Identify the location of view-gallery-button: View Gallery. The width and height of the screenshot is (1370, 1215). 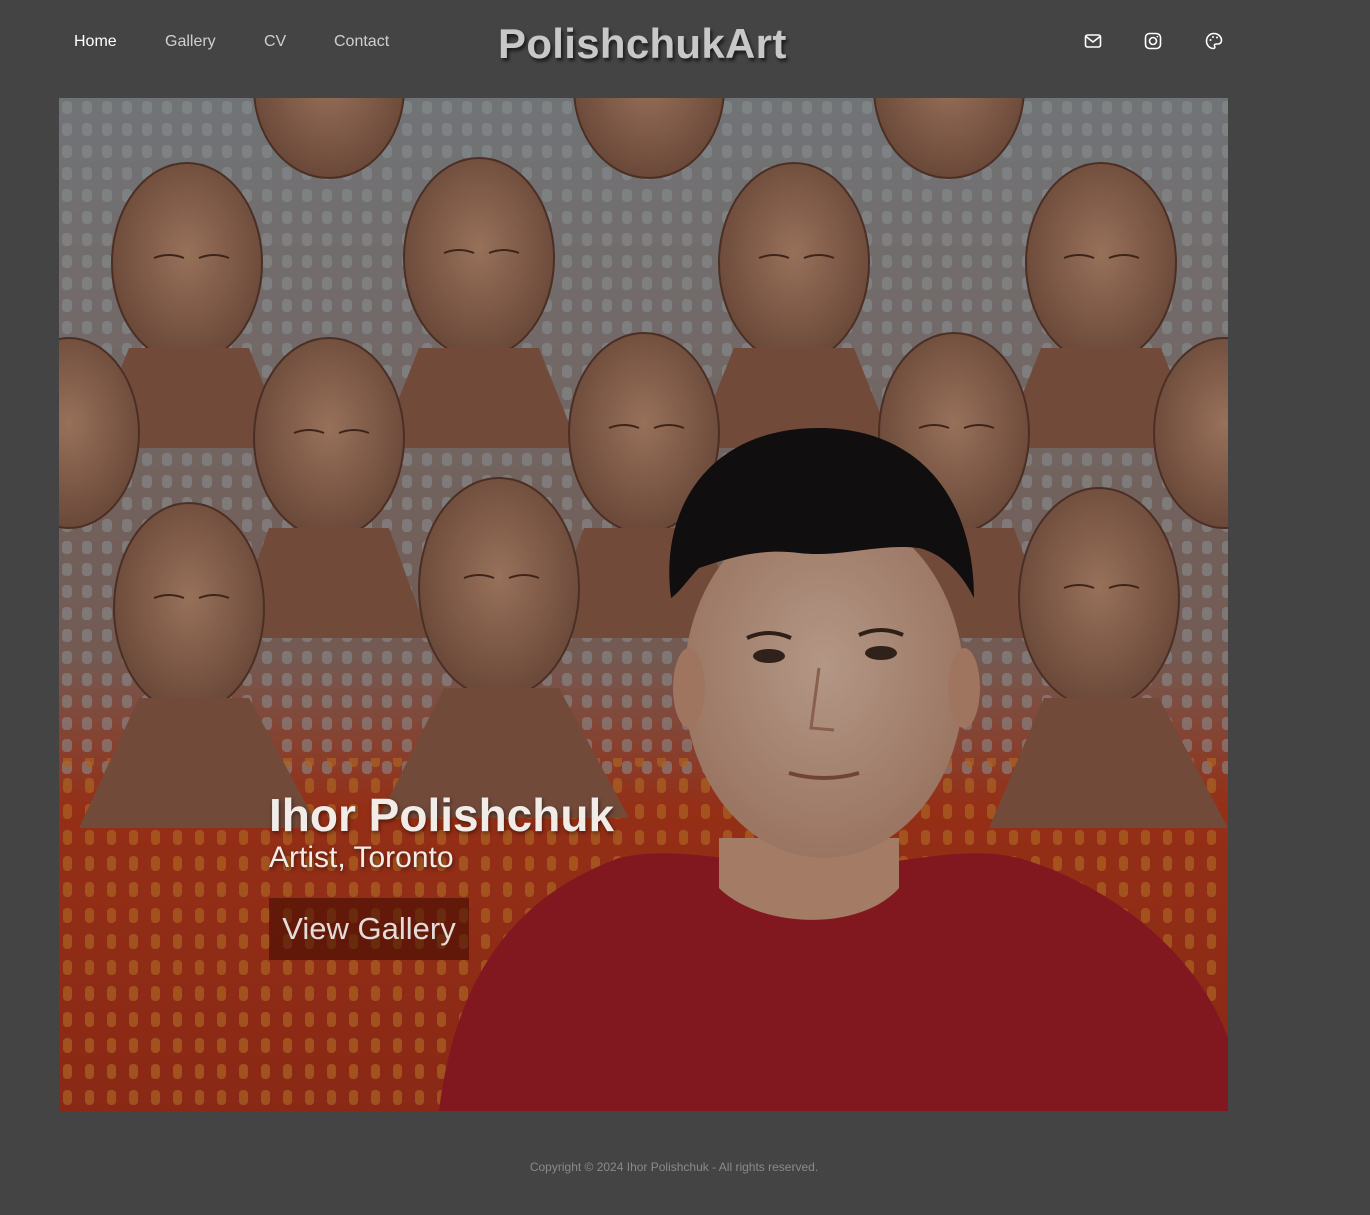
(369, 929).